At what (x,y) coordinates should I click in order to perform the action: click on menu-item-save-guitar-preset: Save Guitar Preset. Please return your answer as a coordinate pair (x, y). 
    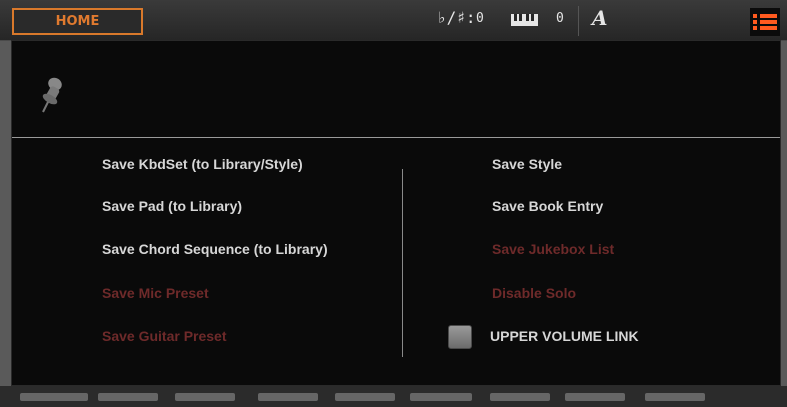
    Looking at the image, I should click on (164, 336).